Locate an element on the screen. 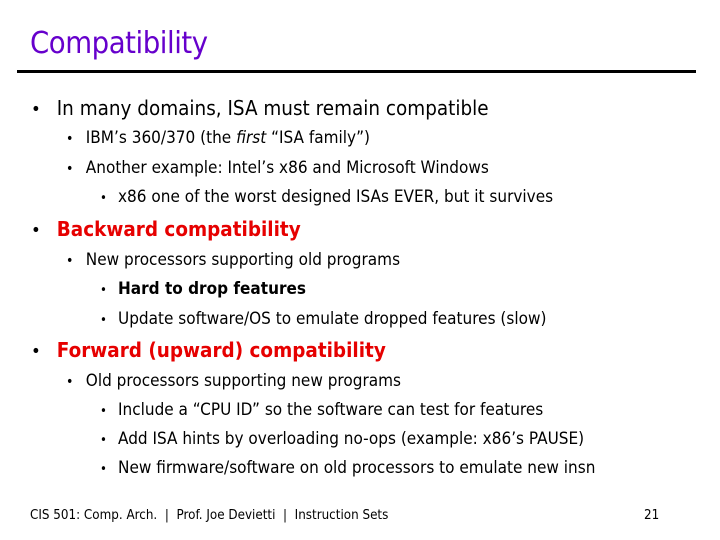 Image resolution: width=720 pixels, height=540 pixels. page-number: 21 is located at coordinates (652, 515).